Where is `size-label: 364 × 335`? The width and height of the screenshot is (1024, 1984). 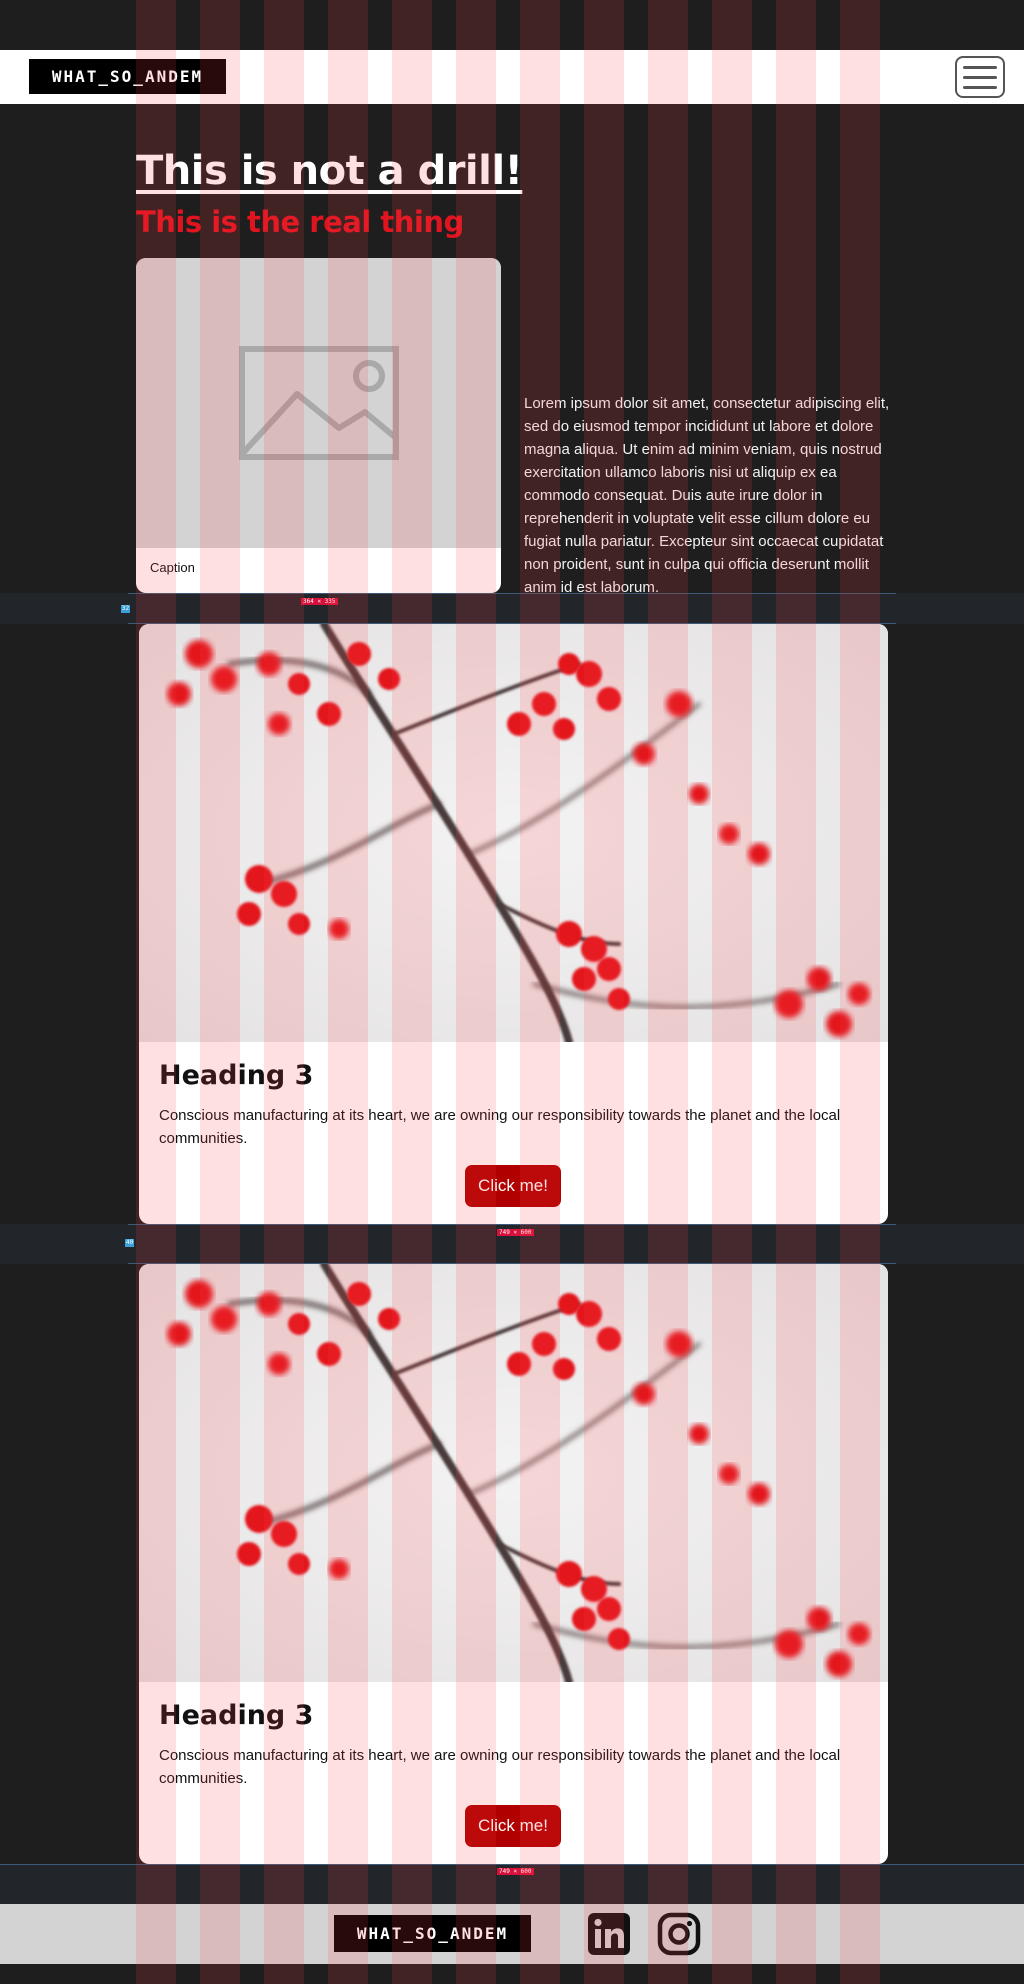 size-label: 364 × 335 is located at coordinates (319, 601).